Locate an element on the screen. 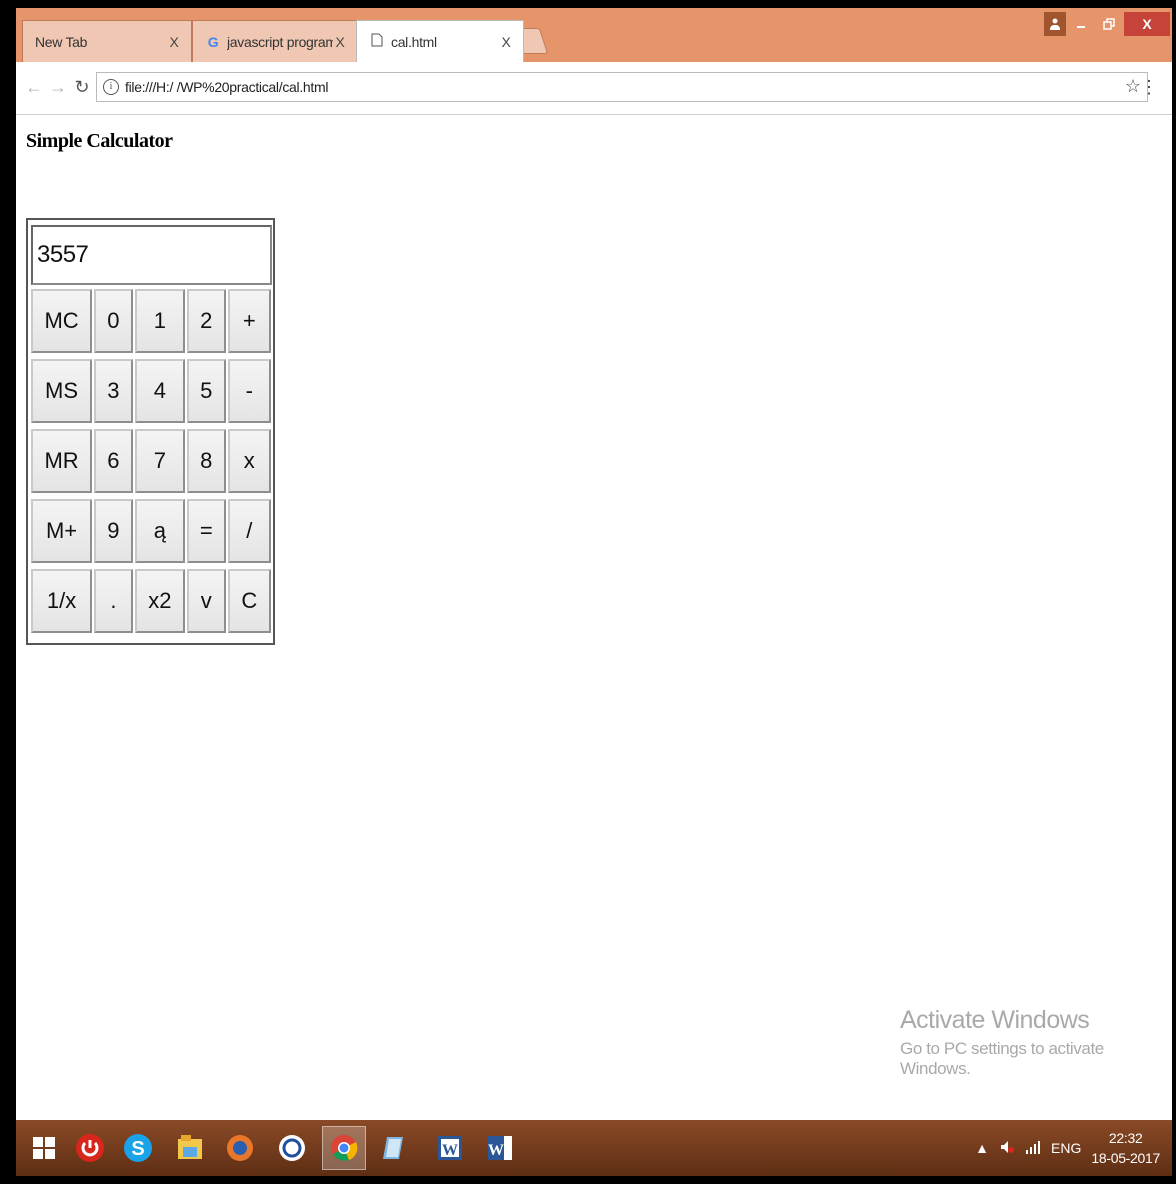  tab-cal-html: cal.html X is located at coordinates (440, 41).